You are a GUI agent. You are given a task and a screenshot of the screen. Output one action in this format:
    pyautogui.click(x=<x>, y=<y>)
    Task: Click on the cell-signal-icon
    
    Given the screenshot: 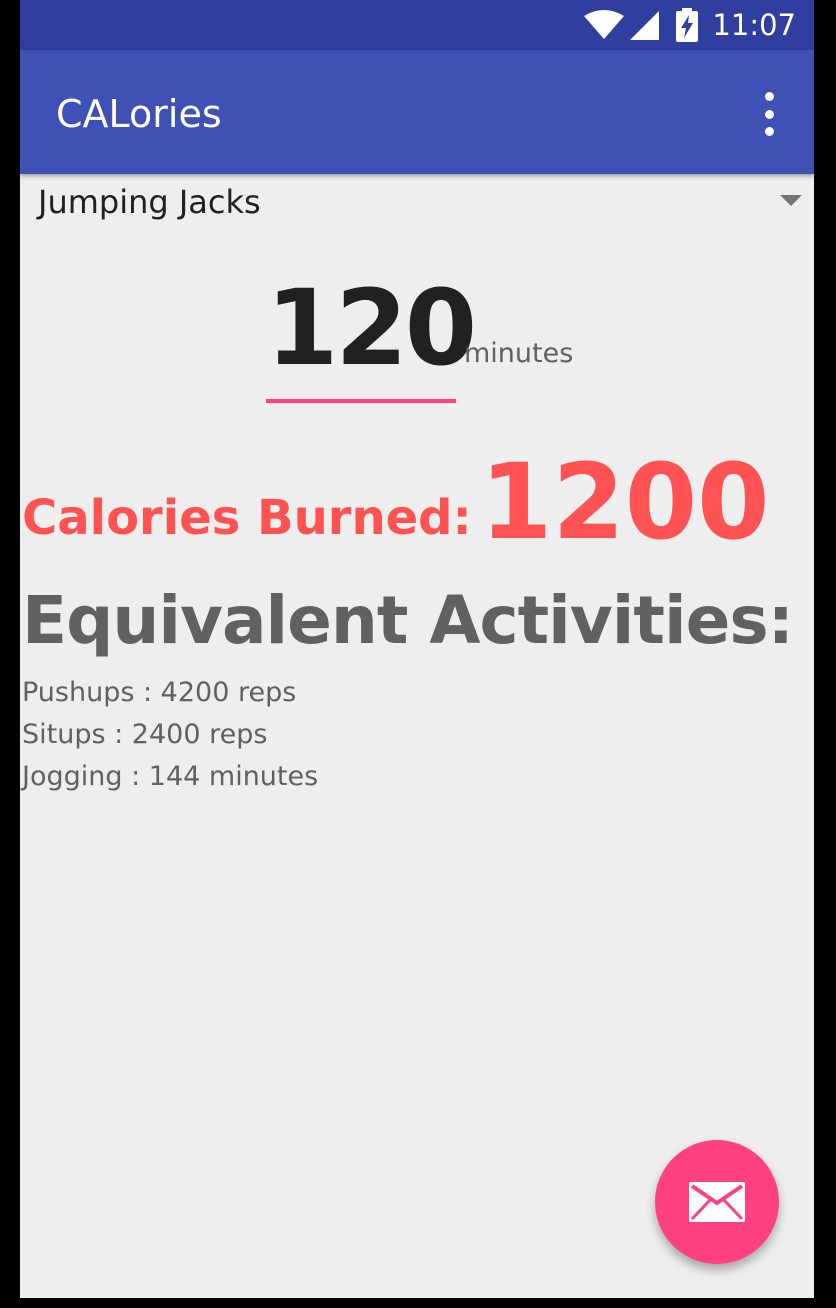 What is the action you would take?
    pyautogui.click(x=645, y=25)
    